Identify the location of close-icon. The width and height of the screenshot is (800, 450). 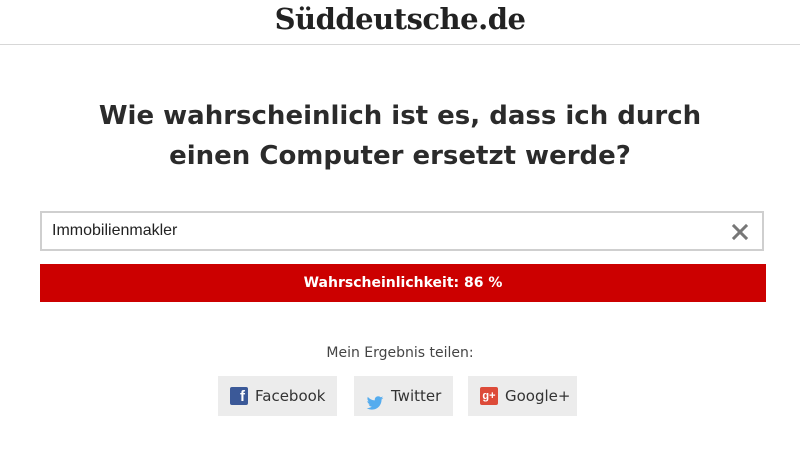
(740, 232).